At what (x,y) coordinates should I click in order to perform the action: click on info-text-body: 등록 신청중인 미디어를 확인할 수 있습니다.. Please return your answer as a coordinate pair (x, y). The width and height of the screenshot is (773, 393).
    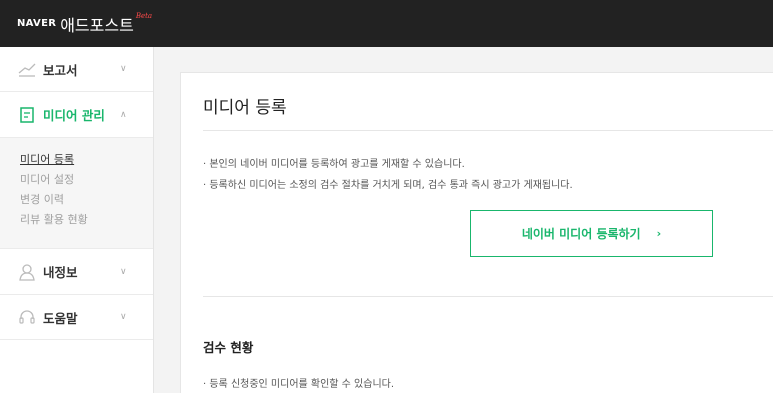
    Looking at the image, I should click on (302, 384).